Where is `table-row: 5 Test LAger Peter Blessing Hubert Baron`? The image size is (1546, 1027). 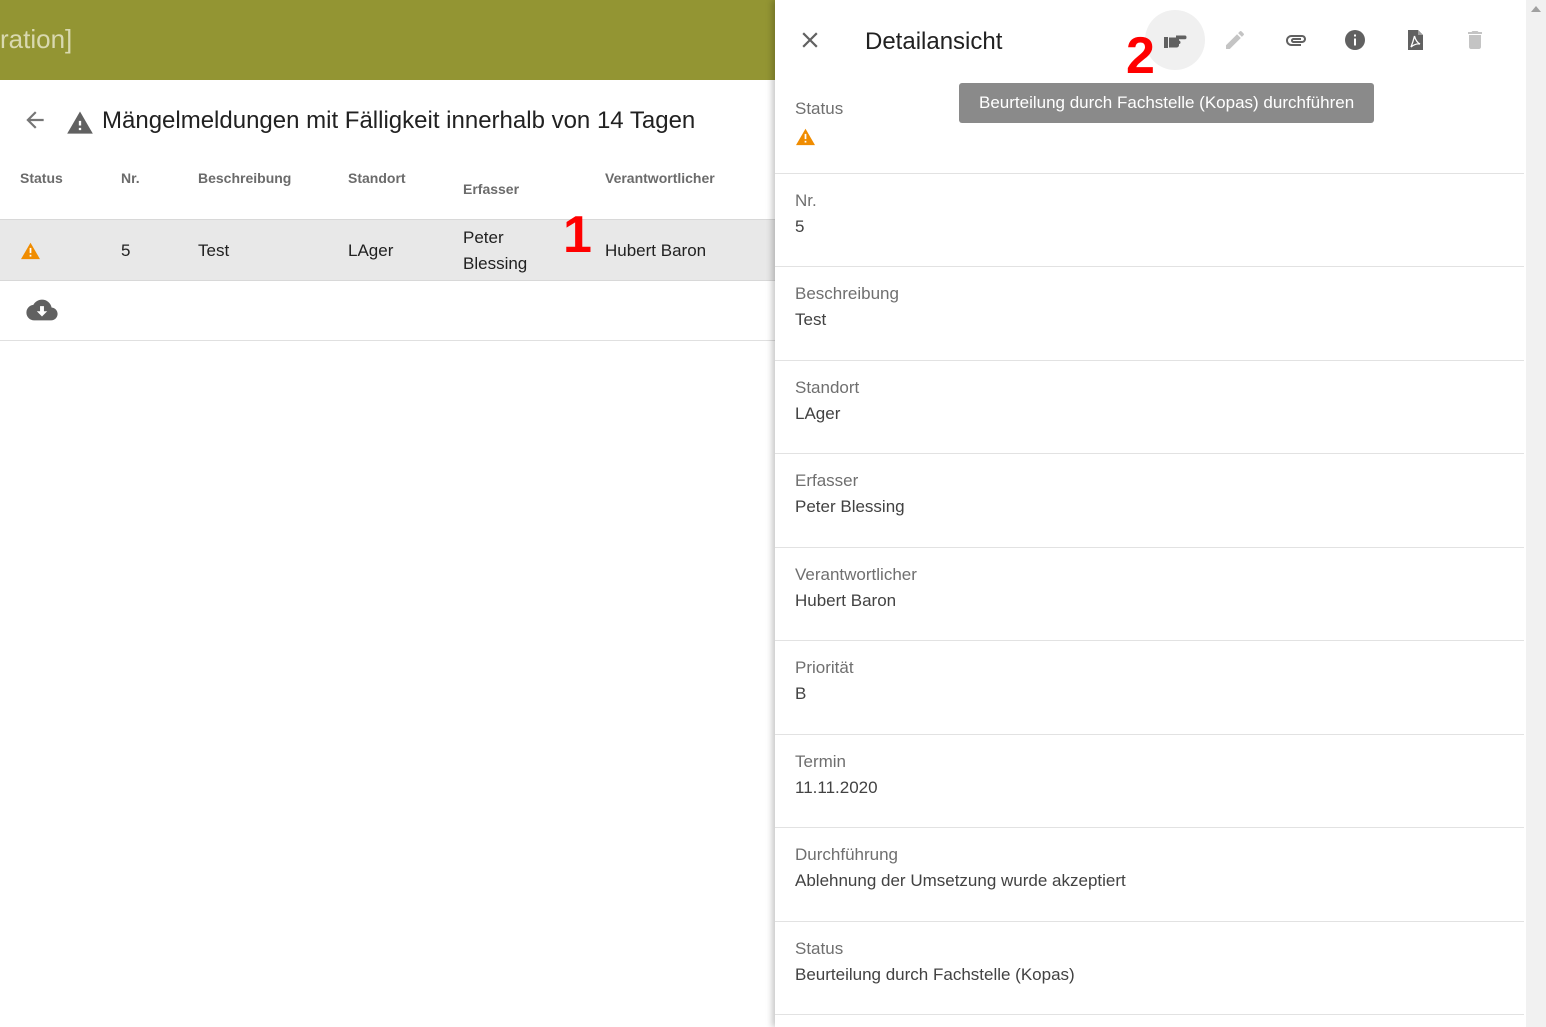 table-row: 5 Test LAger Peter Blessing Hubert Baron is located at coordinates (387, 250).